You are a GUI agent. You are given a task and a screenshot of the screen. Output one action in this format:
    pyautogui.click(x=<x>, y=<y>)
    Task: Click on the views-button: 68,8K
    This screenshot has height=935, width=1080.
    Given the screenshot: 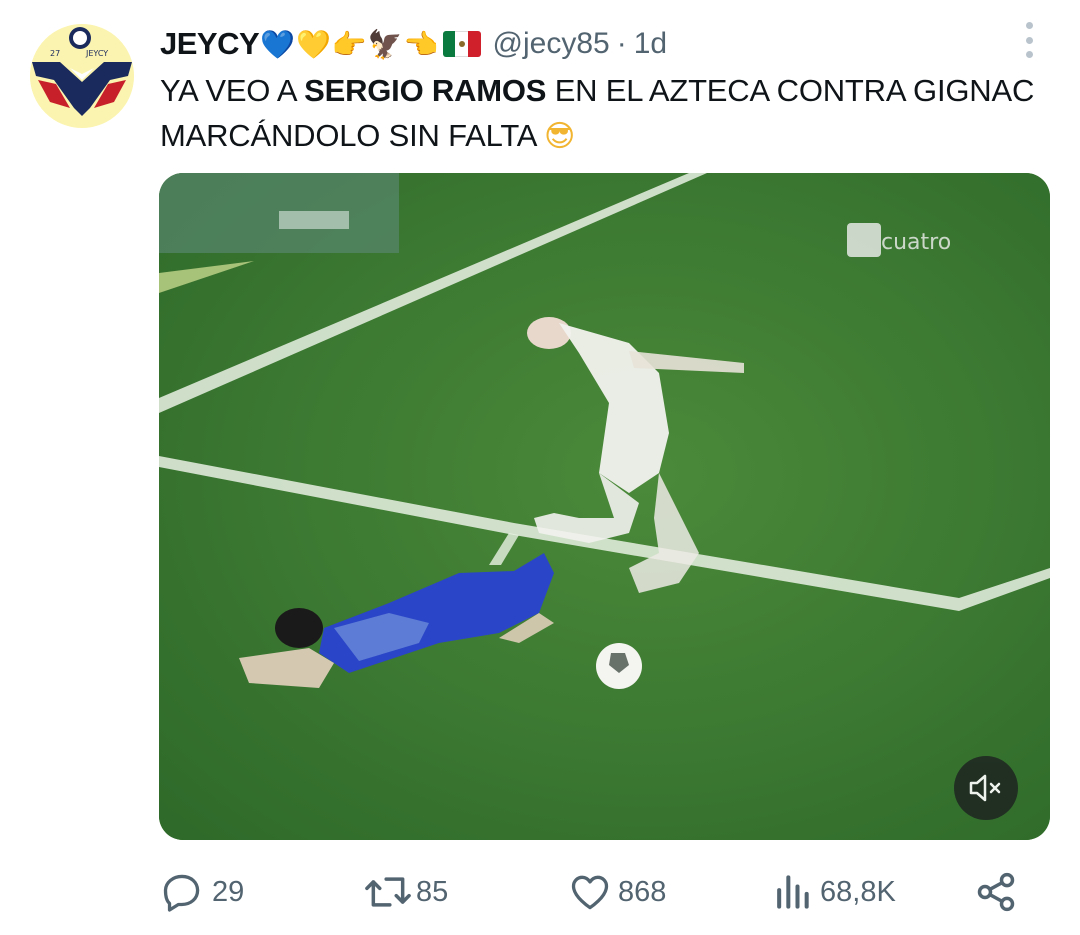 What is the action you would take?
    pyautogui.click(x=834, y=892)
    